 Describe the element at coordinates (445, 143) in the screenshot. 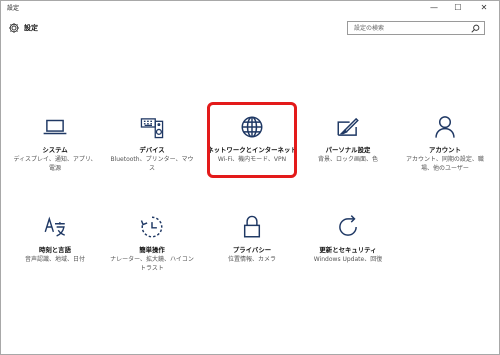

I see `tile-accounts: アカウント アカウント、同期の設定、職場、他のユーザー` at that location.